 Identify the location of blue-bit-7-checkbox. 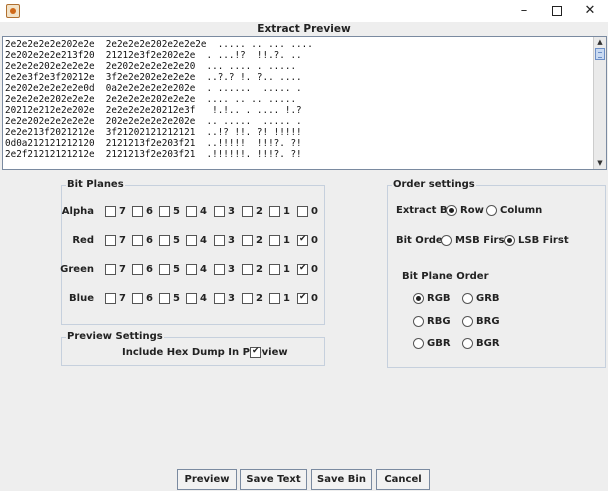
(110, 298).